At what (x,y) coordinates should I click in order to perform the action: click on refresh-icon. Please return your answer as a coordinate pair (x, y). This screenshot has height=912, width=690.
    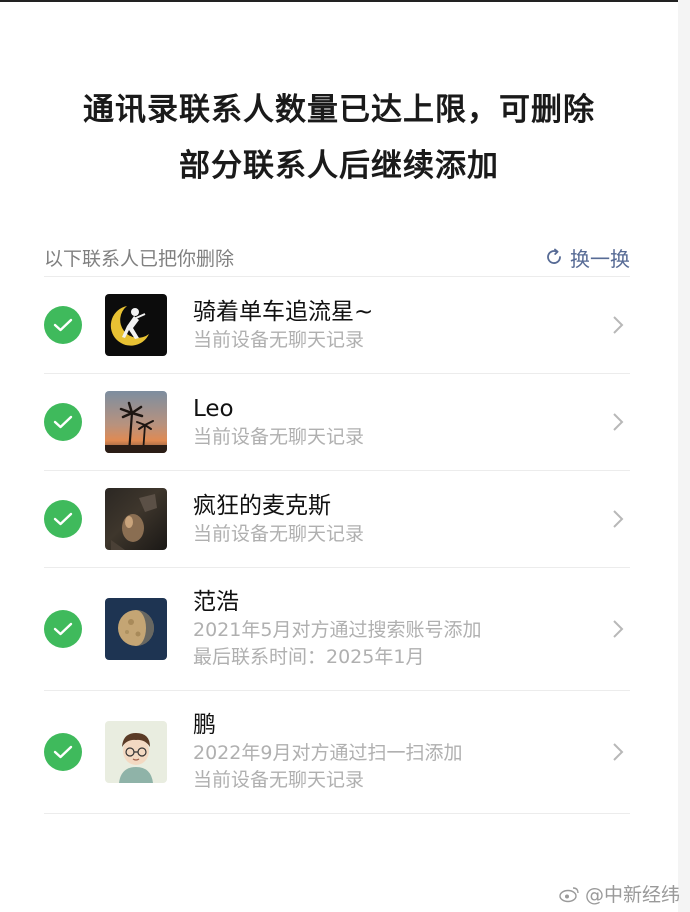
    Looking at the image, I should click on (554, 256).